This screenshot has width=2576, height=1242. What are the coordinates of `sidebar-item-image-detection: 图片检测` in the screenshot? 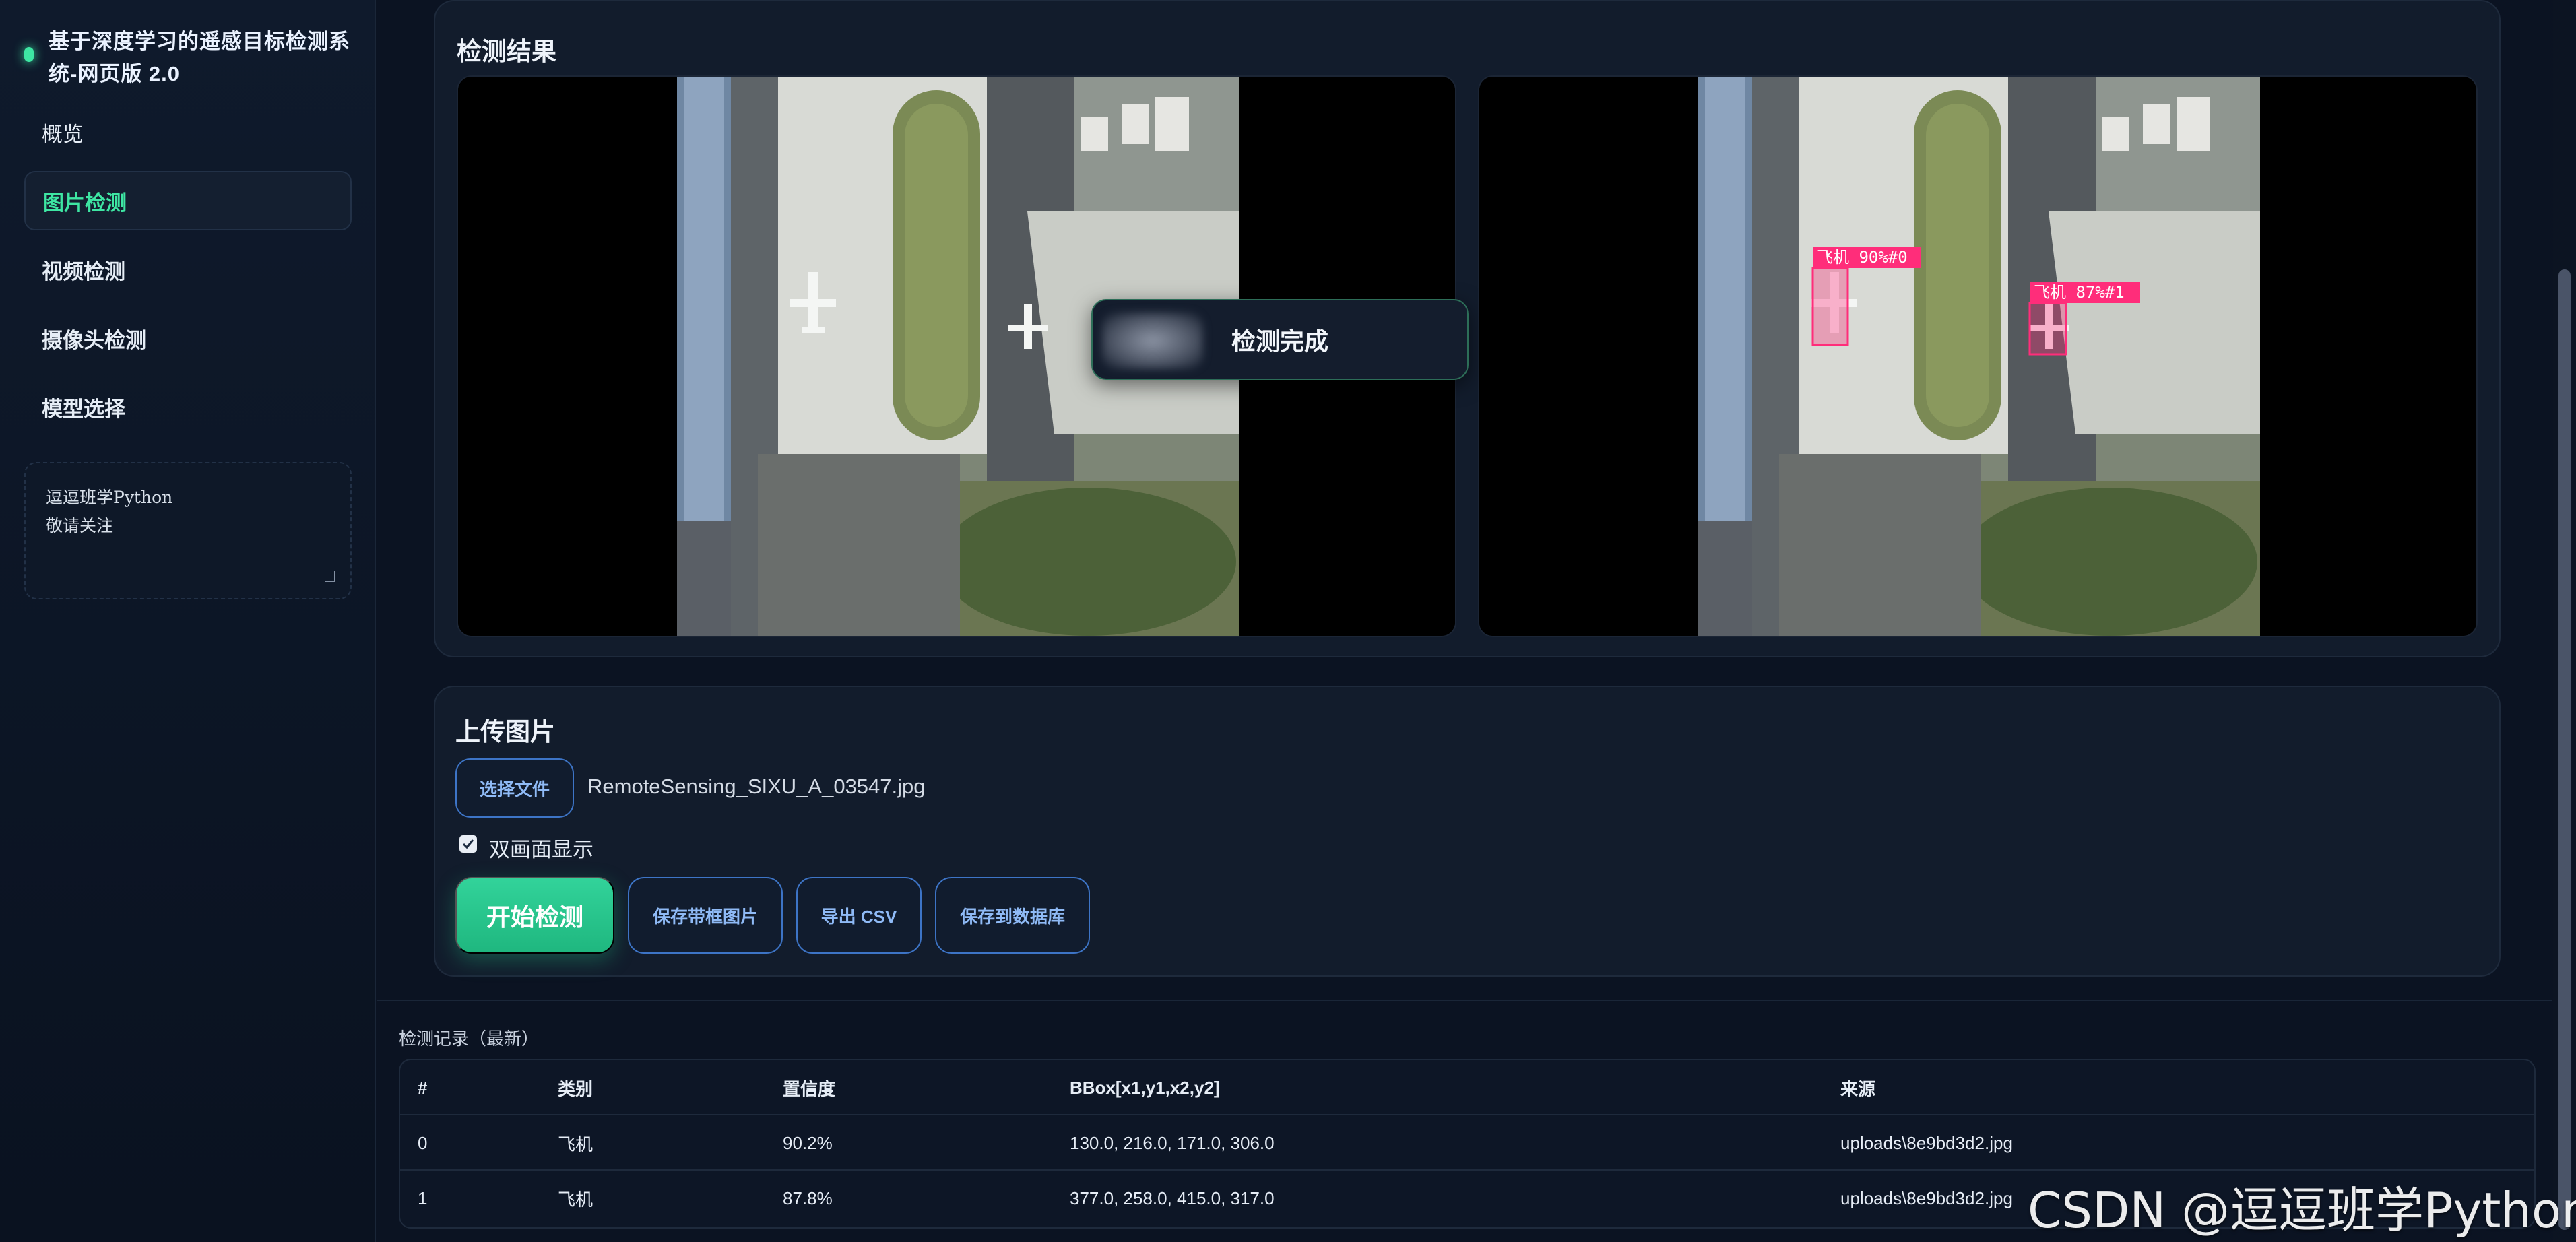 It's located at (188, 200).